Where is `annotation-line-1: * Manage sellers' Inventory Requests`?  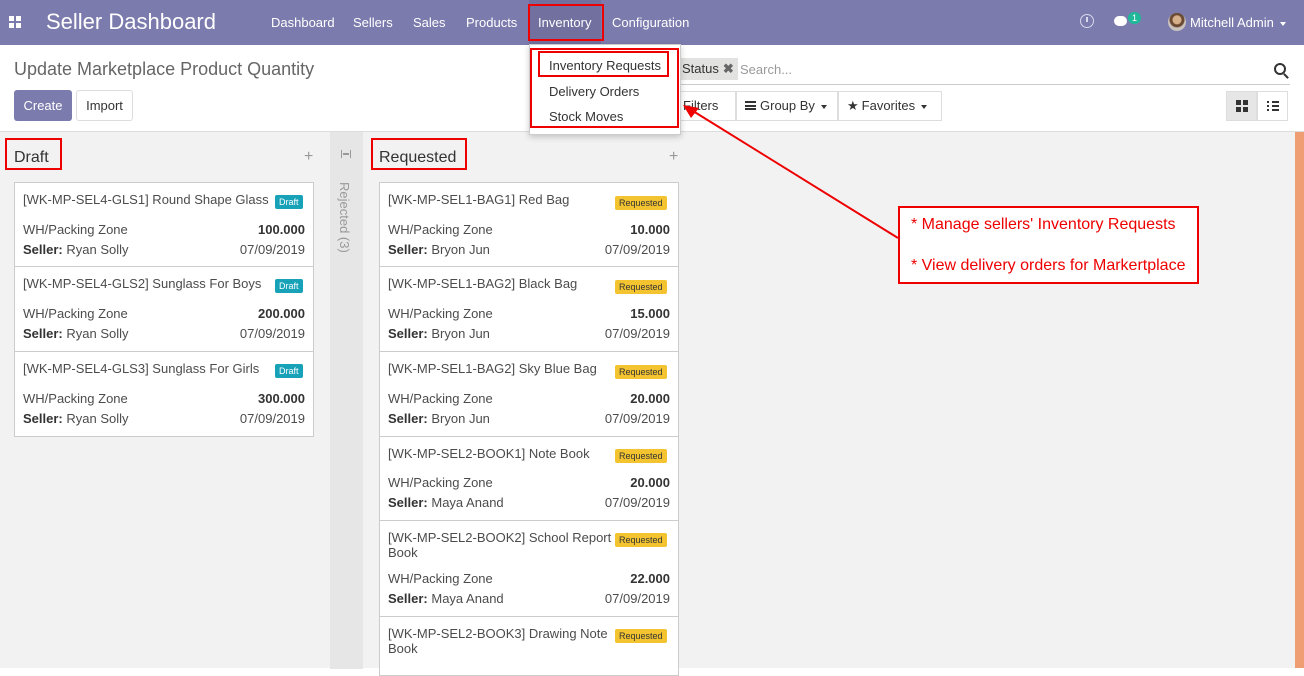
annotation-line-1: * Manage sellers' Inventory Requests is located at coordinates (1043, 224).